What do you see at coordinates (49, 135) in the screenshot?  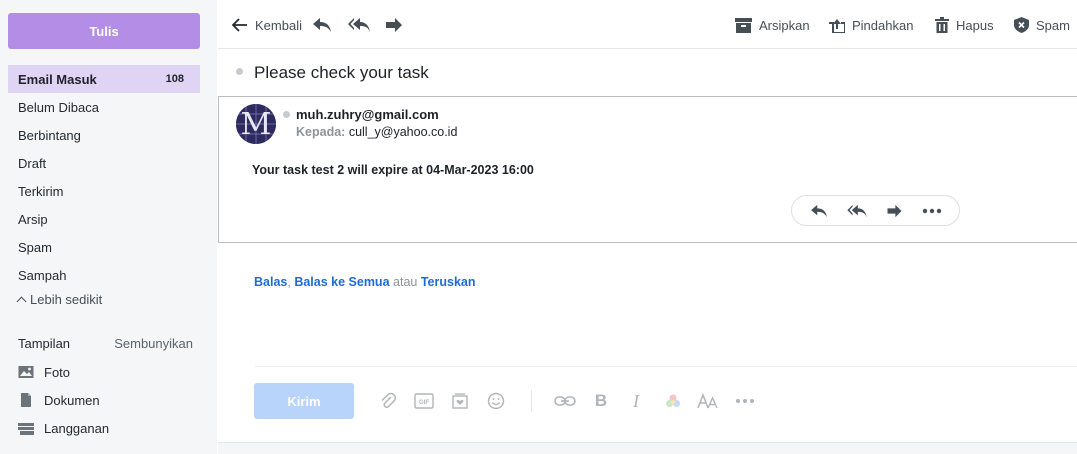 I see `sidebar-item-label: Berbintang` at bounding box center [49, 135].